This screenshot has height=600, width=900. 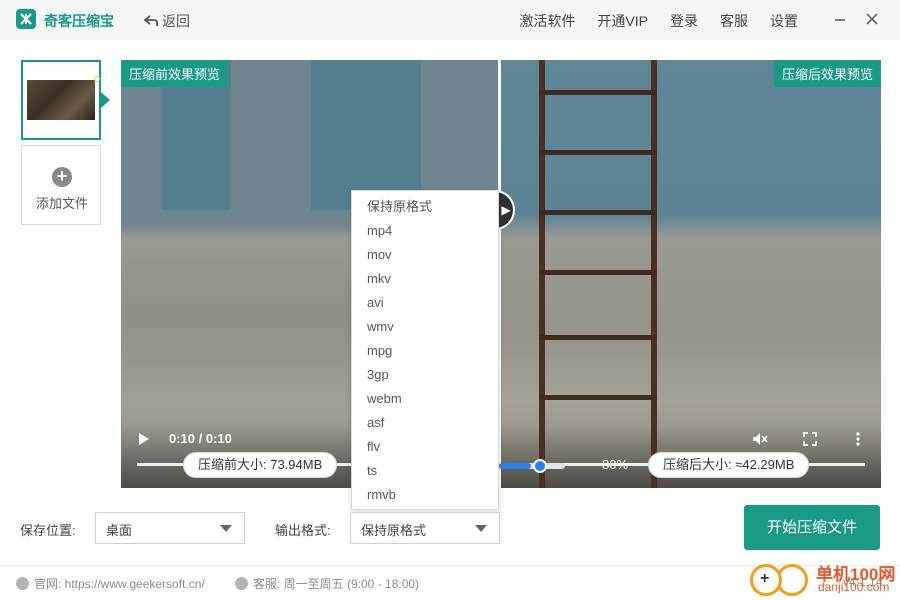 What do you see at coordinates (858, 439) in the screenshot?
I see `more-options-icon` at bounding box center [858, 439].